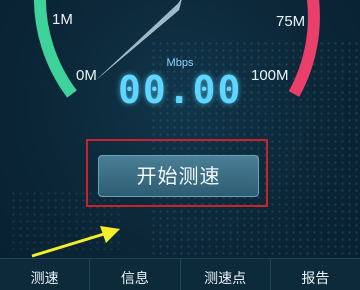 The image size is (360, 290). I want to click on arrow-shaft, so click(68, 245).